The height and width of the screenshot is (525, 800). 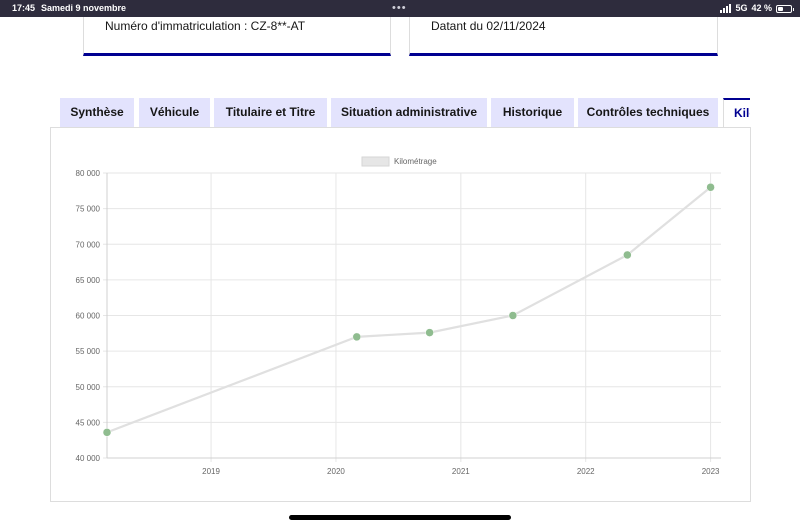 I want to click on x-tick-label: 2021, so click(x=461, y=471).